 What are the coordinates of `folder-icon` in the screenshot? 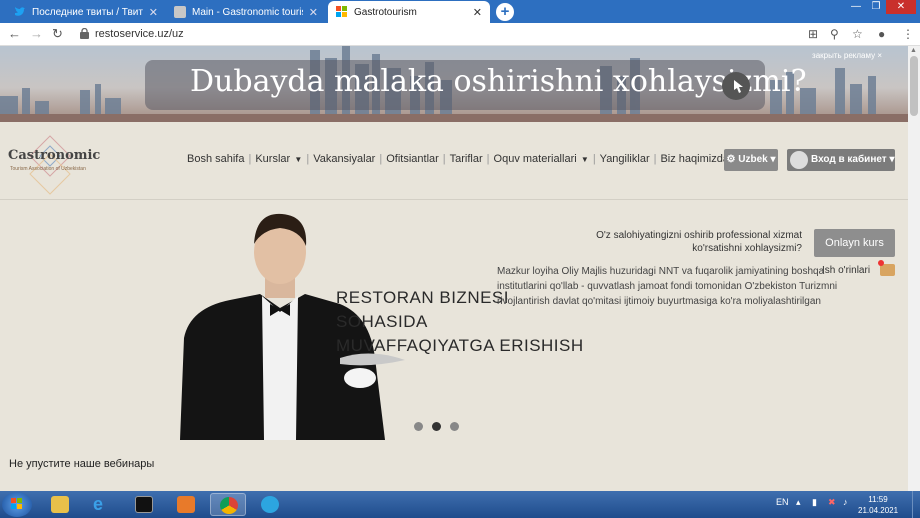 It's located at (60, 504).